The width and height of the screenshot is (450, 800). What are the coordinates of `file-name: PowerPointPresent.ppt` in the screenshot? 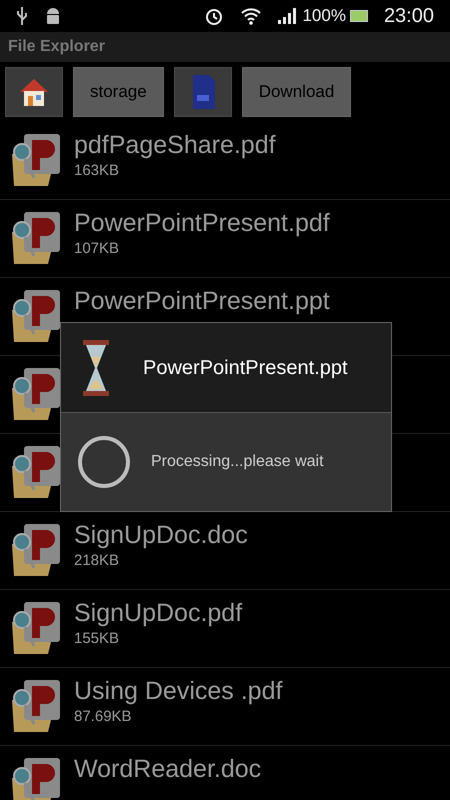 It's located at (202, 301).